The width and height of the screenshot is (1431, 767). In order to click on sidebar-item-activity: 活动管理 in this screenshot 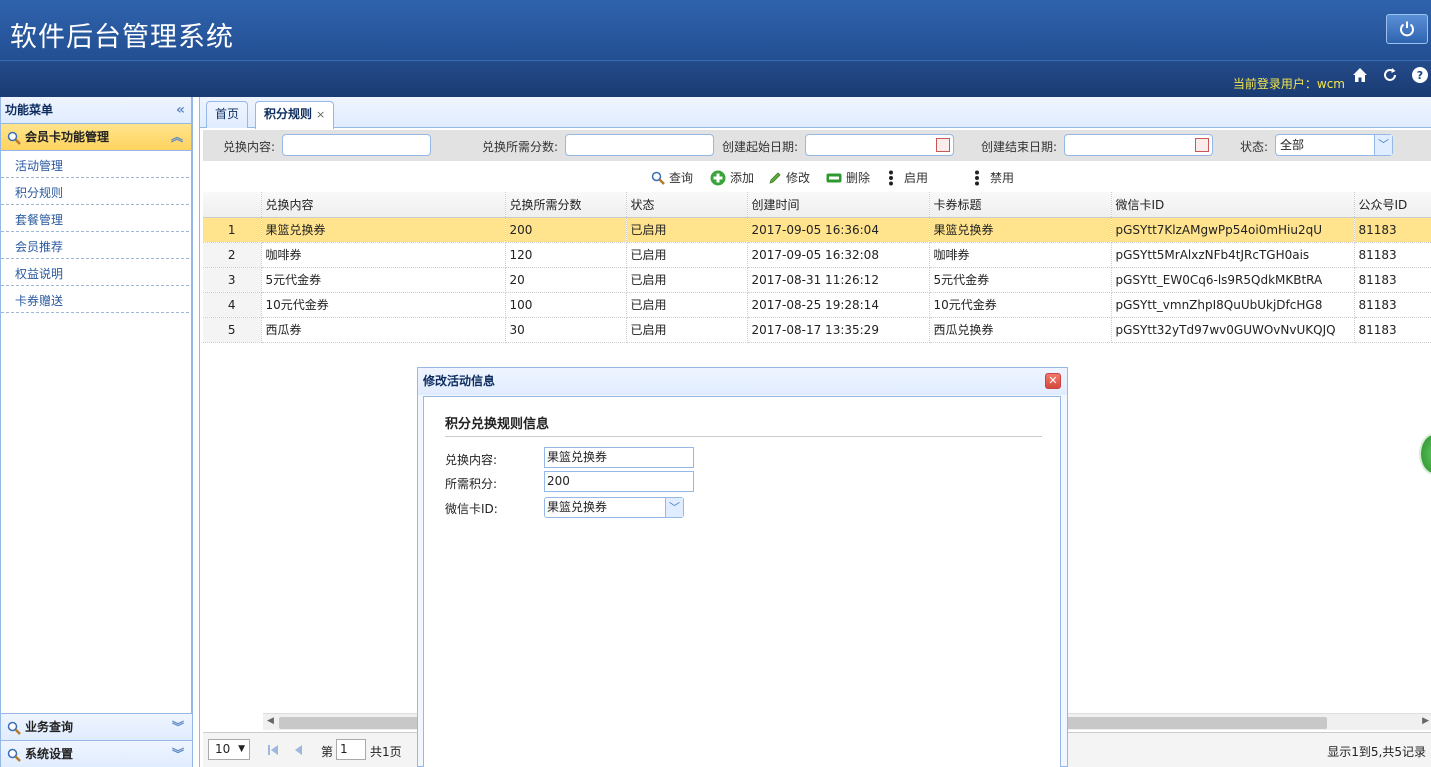, I will do `click(95, 164)`.